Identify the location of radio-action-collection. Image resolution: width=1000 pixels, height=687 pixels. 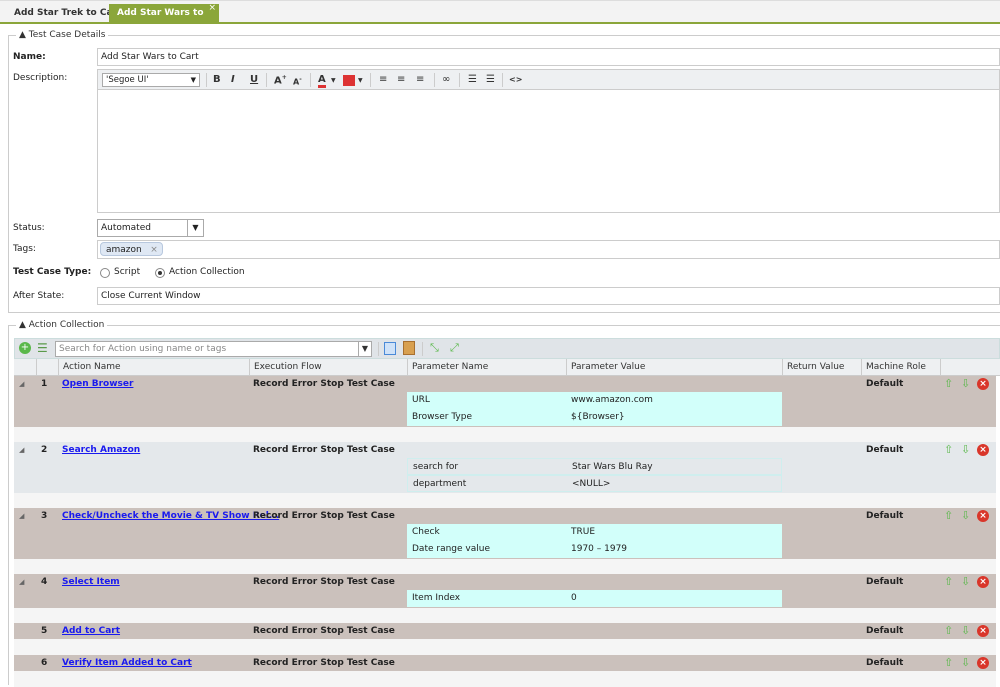
(160, 273).